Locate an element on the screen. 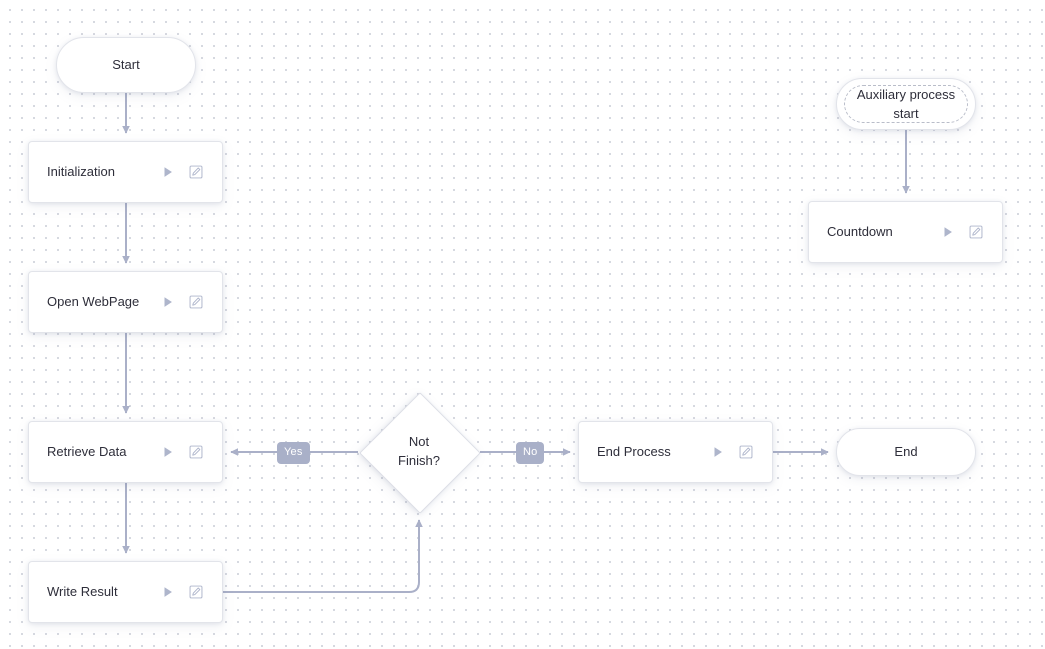  node-auxiliary-process-start-label: Auxiliary process start is located at coordinates (906, 104).